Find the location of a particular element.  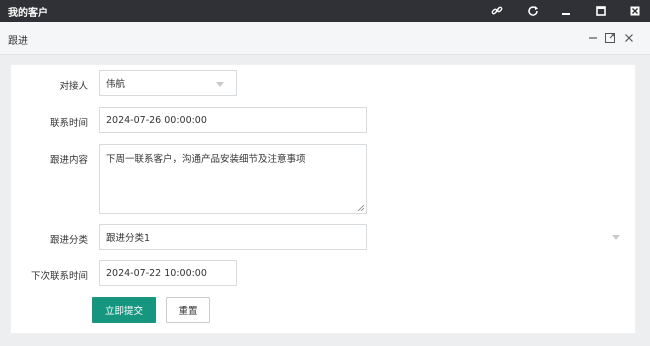

contact-select: 伟航 is located at coordinates (168, 83).